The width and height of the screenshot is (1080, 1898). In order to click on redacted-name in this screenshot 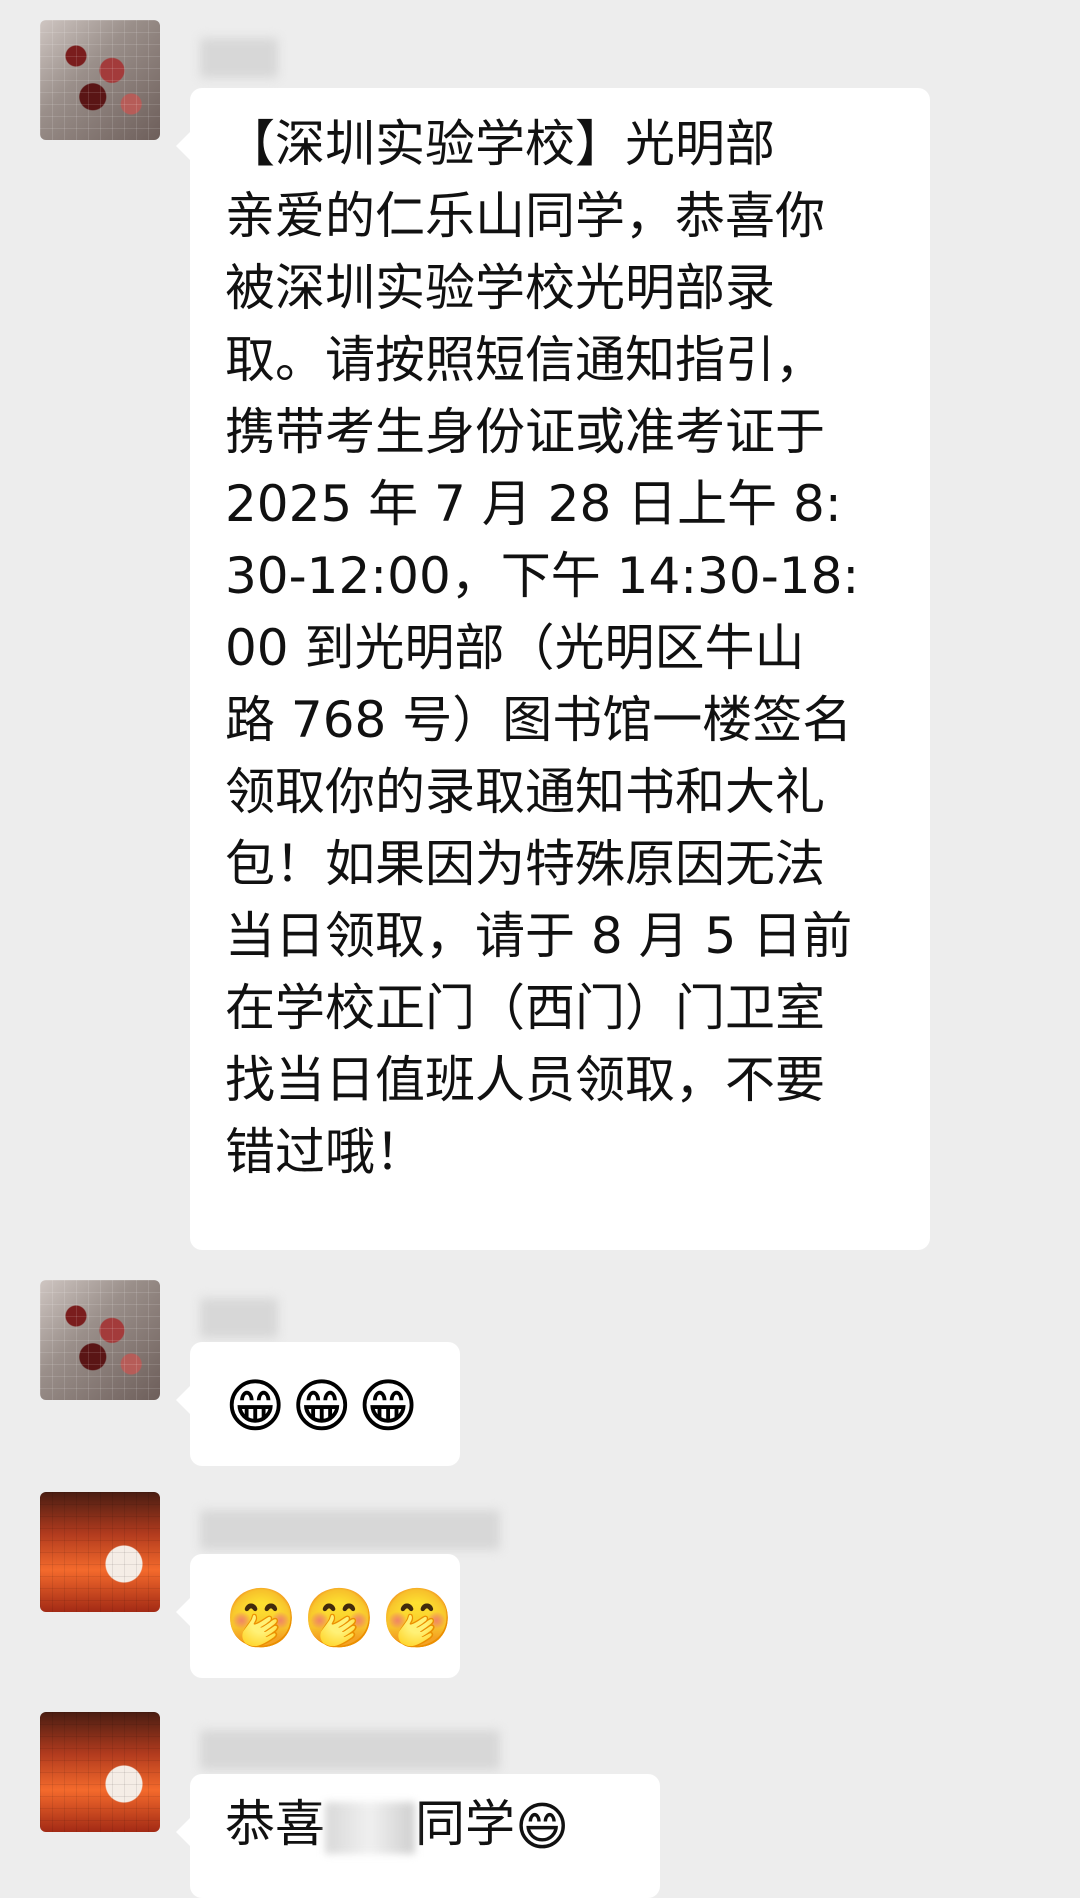, I will do `click(370, 1827)`.